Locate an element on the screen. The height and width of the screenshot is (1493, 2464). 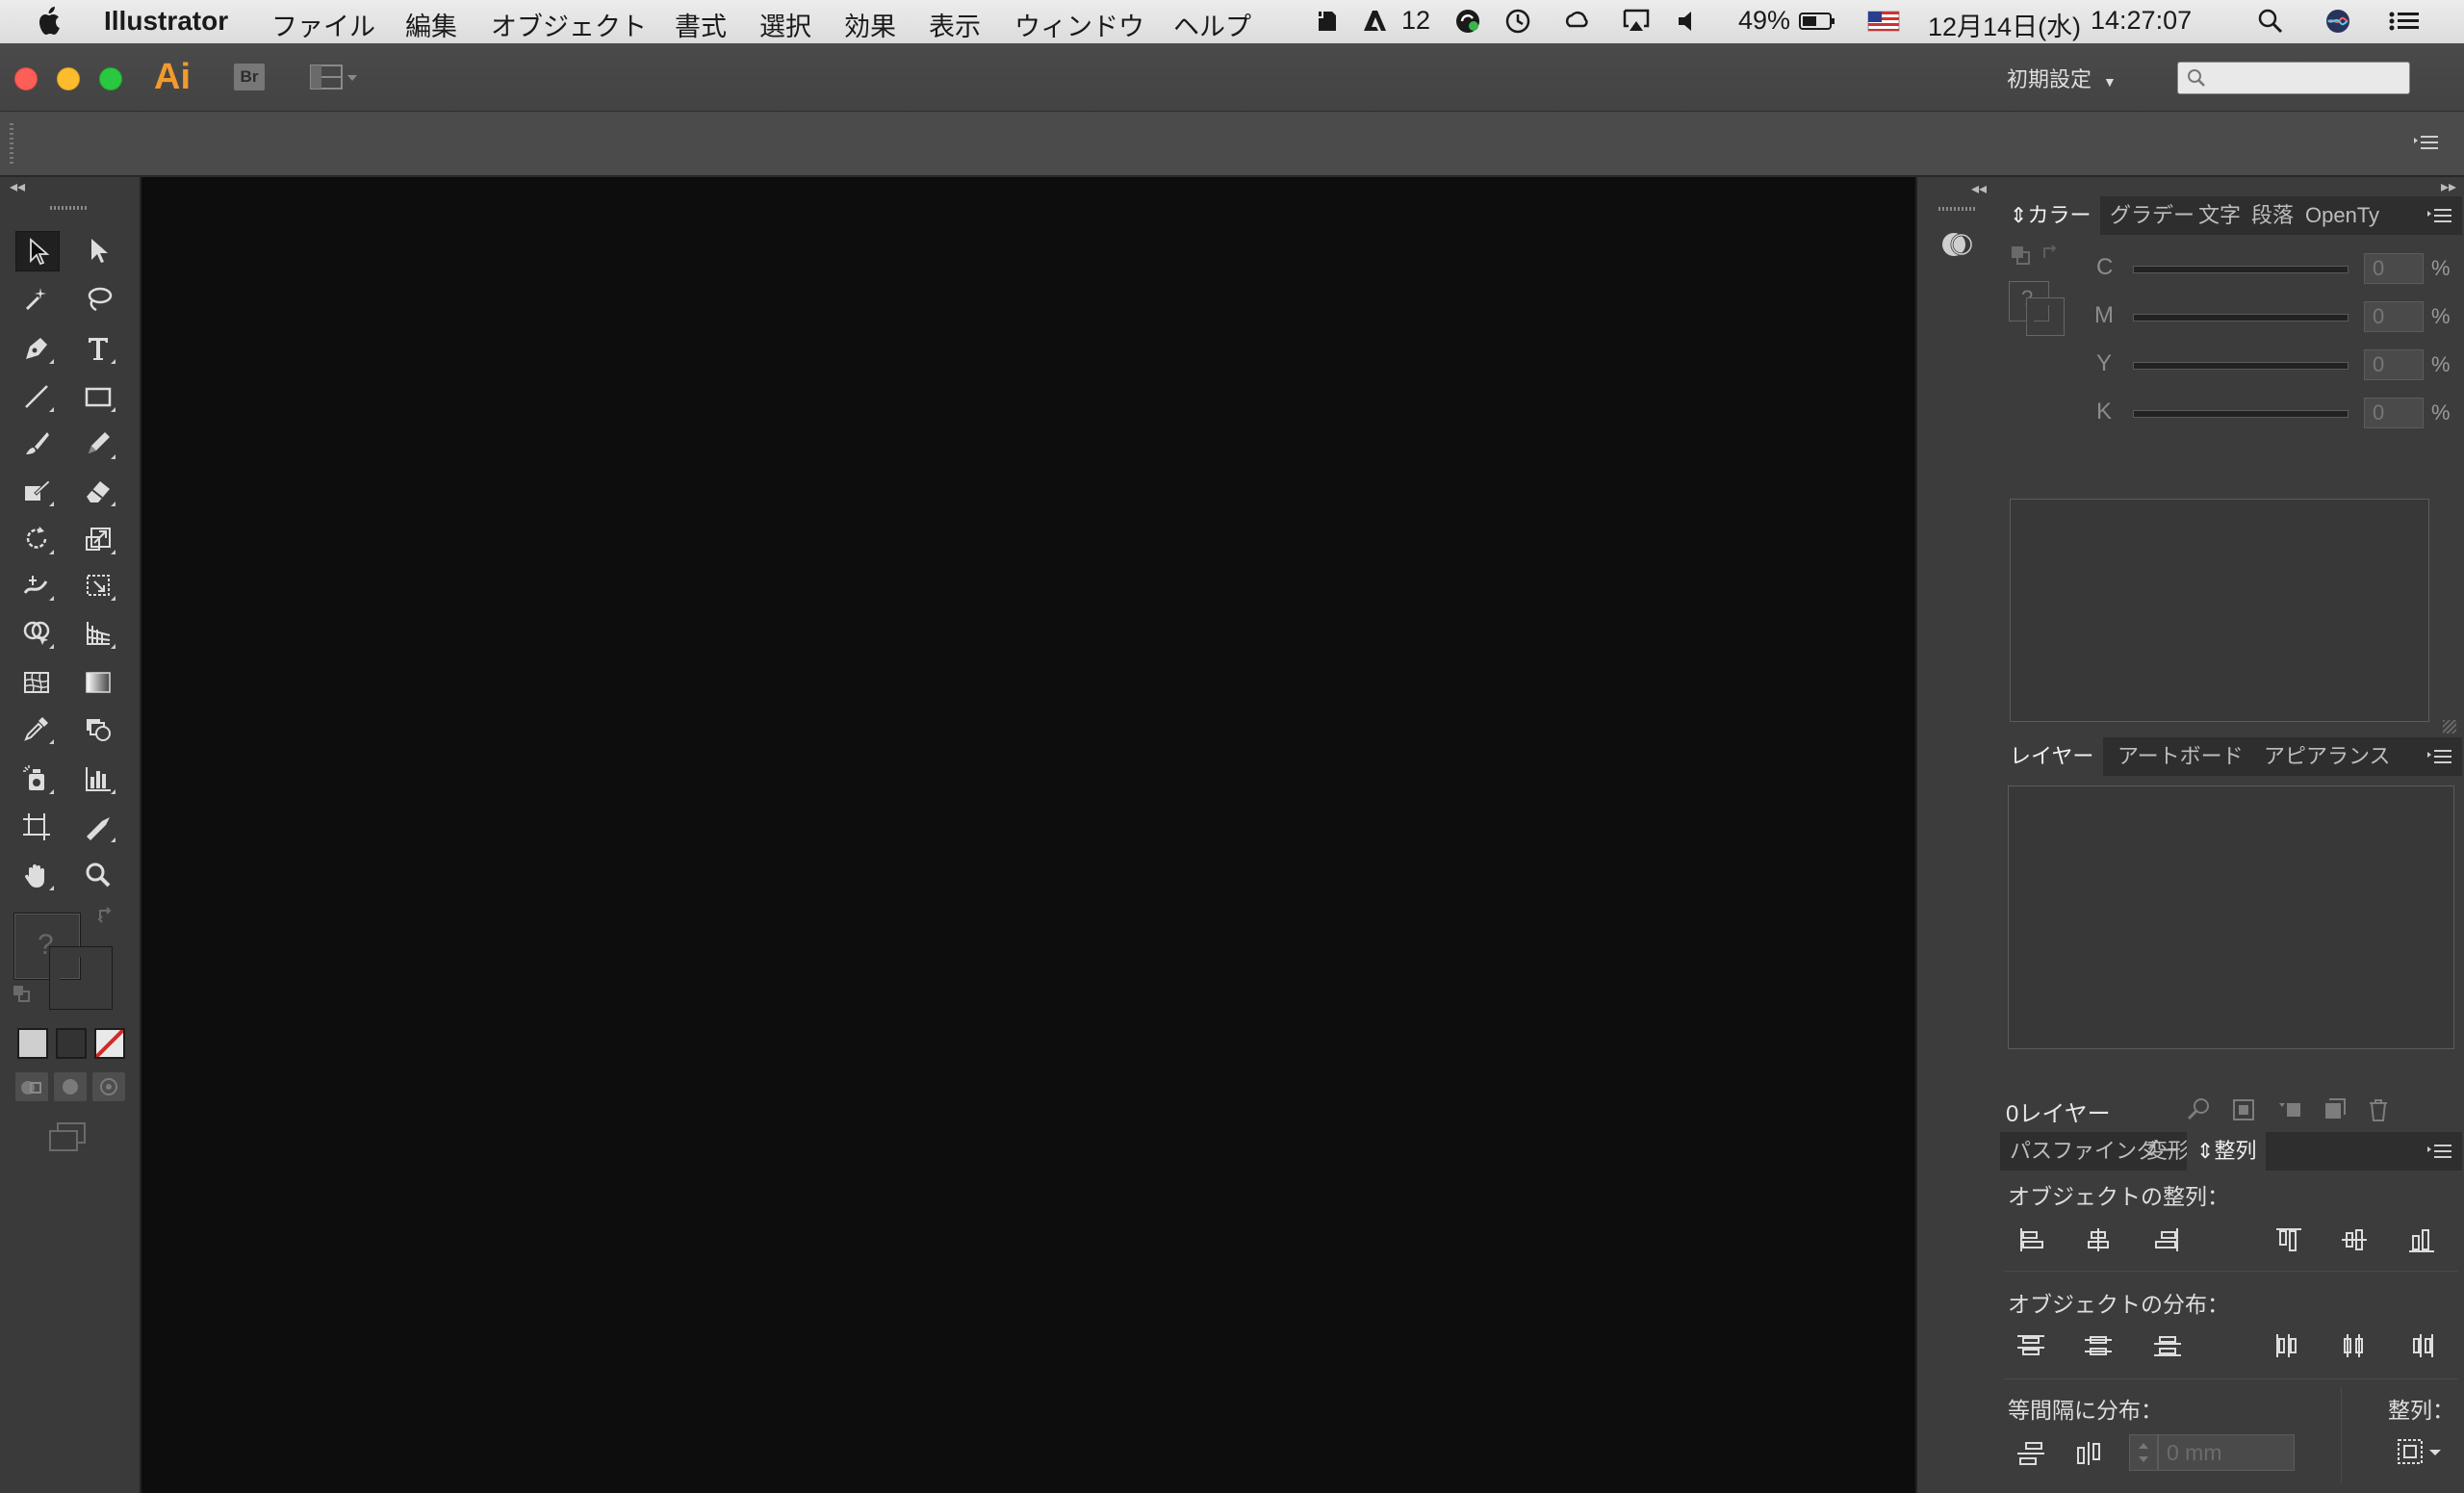
cyan-input is located at coordinates (2394, 268).